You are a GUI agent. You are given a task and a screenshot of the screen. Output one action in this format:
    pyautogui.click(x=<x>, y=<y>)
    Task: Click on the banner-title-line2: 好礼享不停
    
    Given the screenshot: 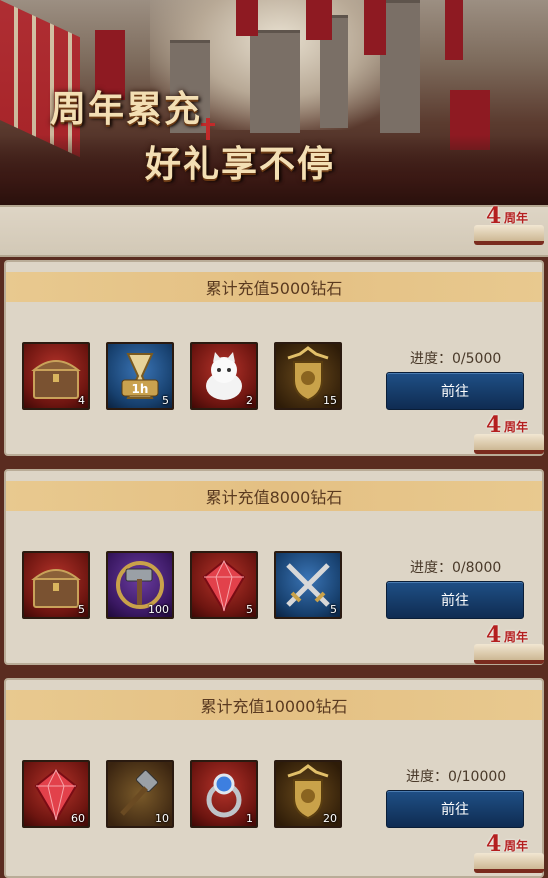 What is the action you would take?
    pyautogui.click(x=240, y=164)
    